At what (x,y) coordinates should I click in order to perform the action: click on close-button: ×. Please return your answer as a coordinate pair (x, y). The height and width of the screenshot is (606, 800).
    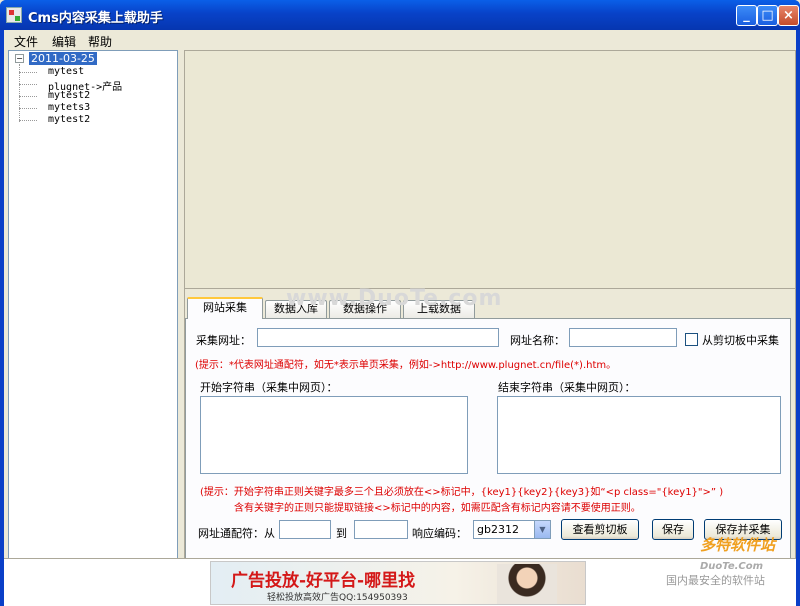
    Looking at the image, I should click on (788, 15).